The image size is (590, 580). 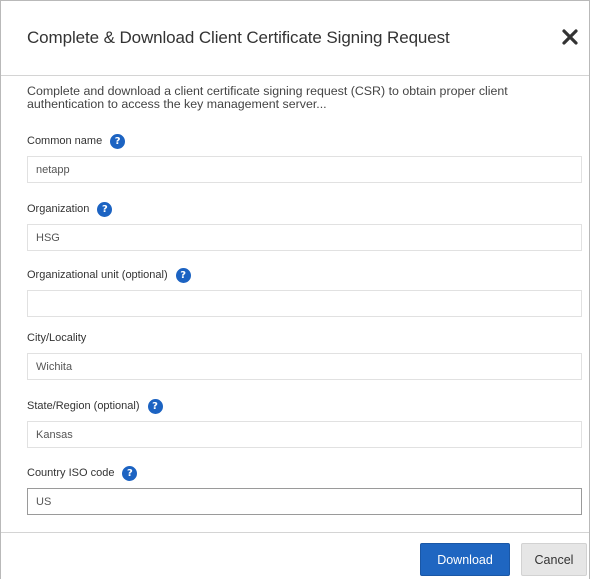 What do you see at coordinates (130, 473) in the screenshot?
I see `country-iso-code-help-icon: ?` at bounding box center [130, 473].